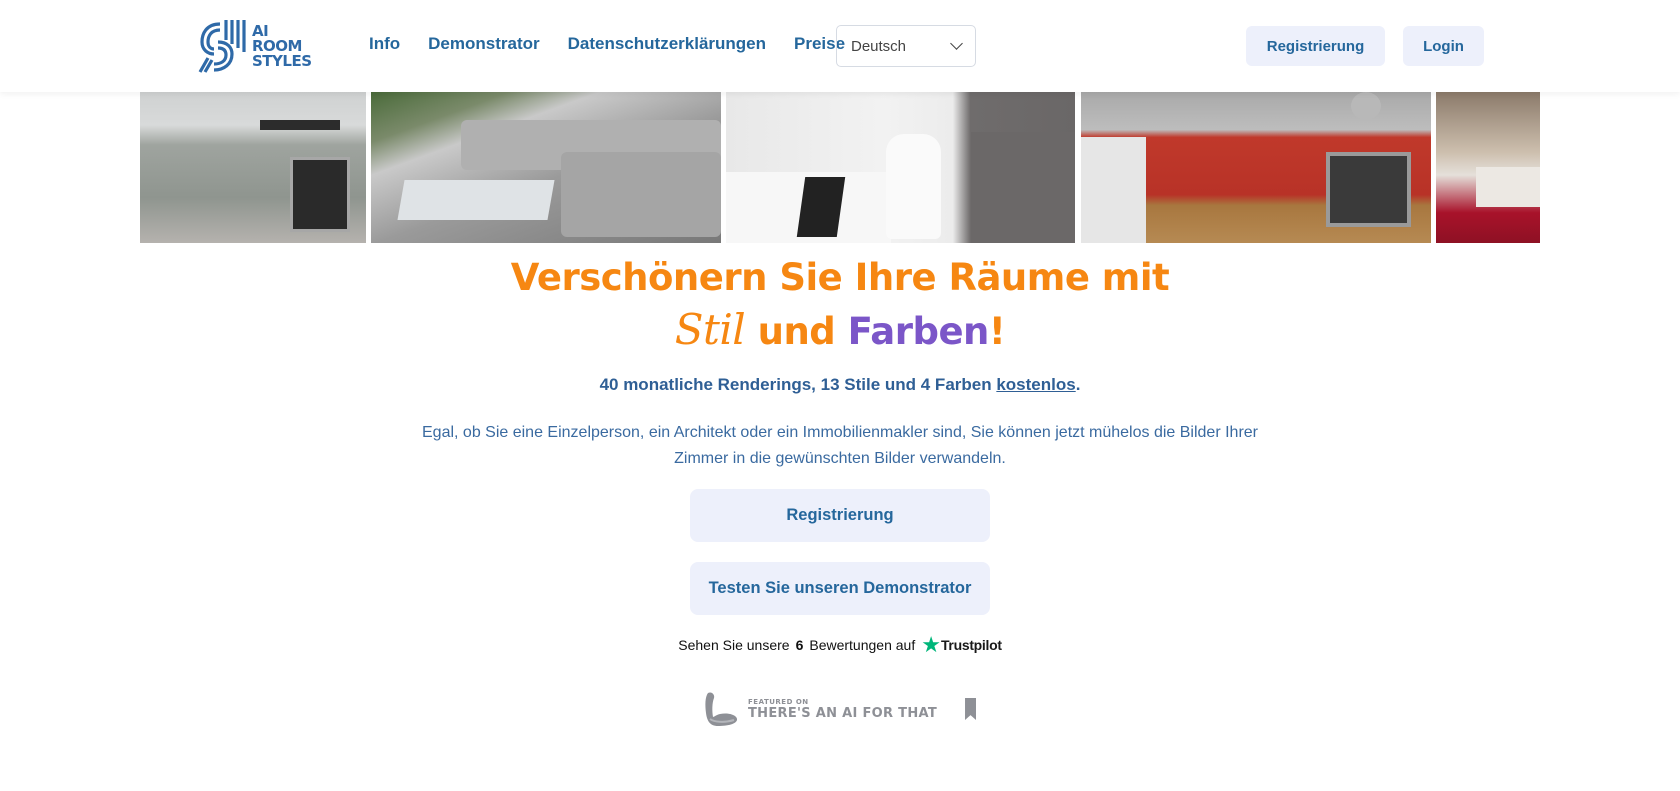 Image resolution: width=1680 pixels, height=791 pixels. What do you see at coordinates (997, 331) in the screenshot?
I see `hero-title-end: !` at bounding box center [997, 331].